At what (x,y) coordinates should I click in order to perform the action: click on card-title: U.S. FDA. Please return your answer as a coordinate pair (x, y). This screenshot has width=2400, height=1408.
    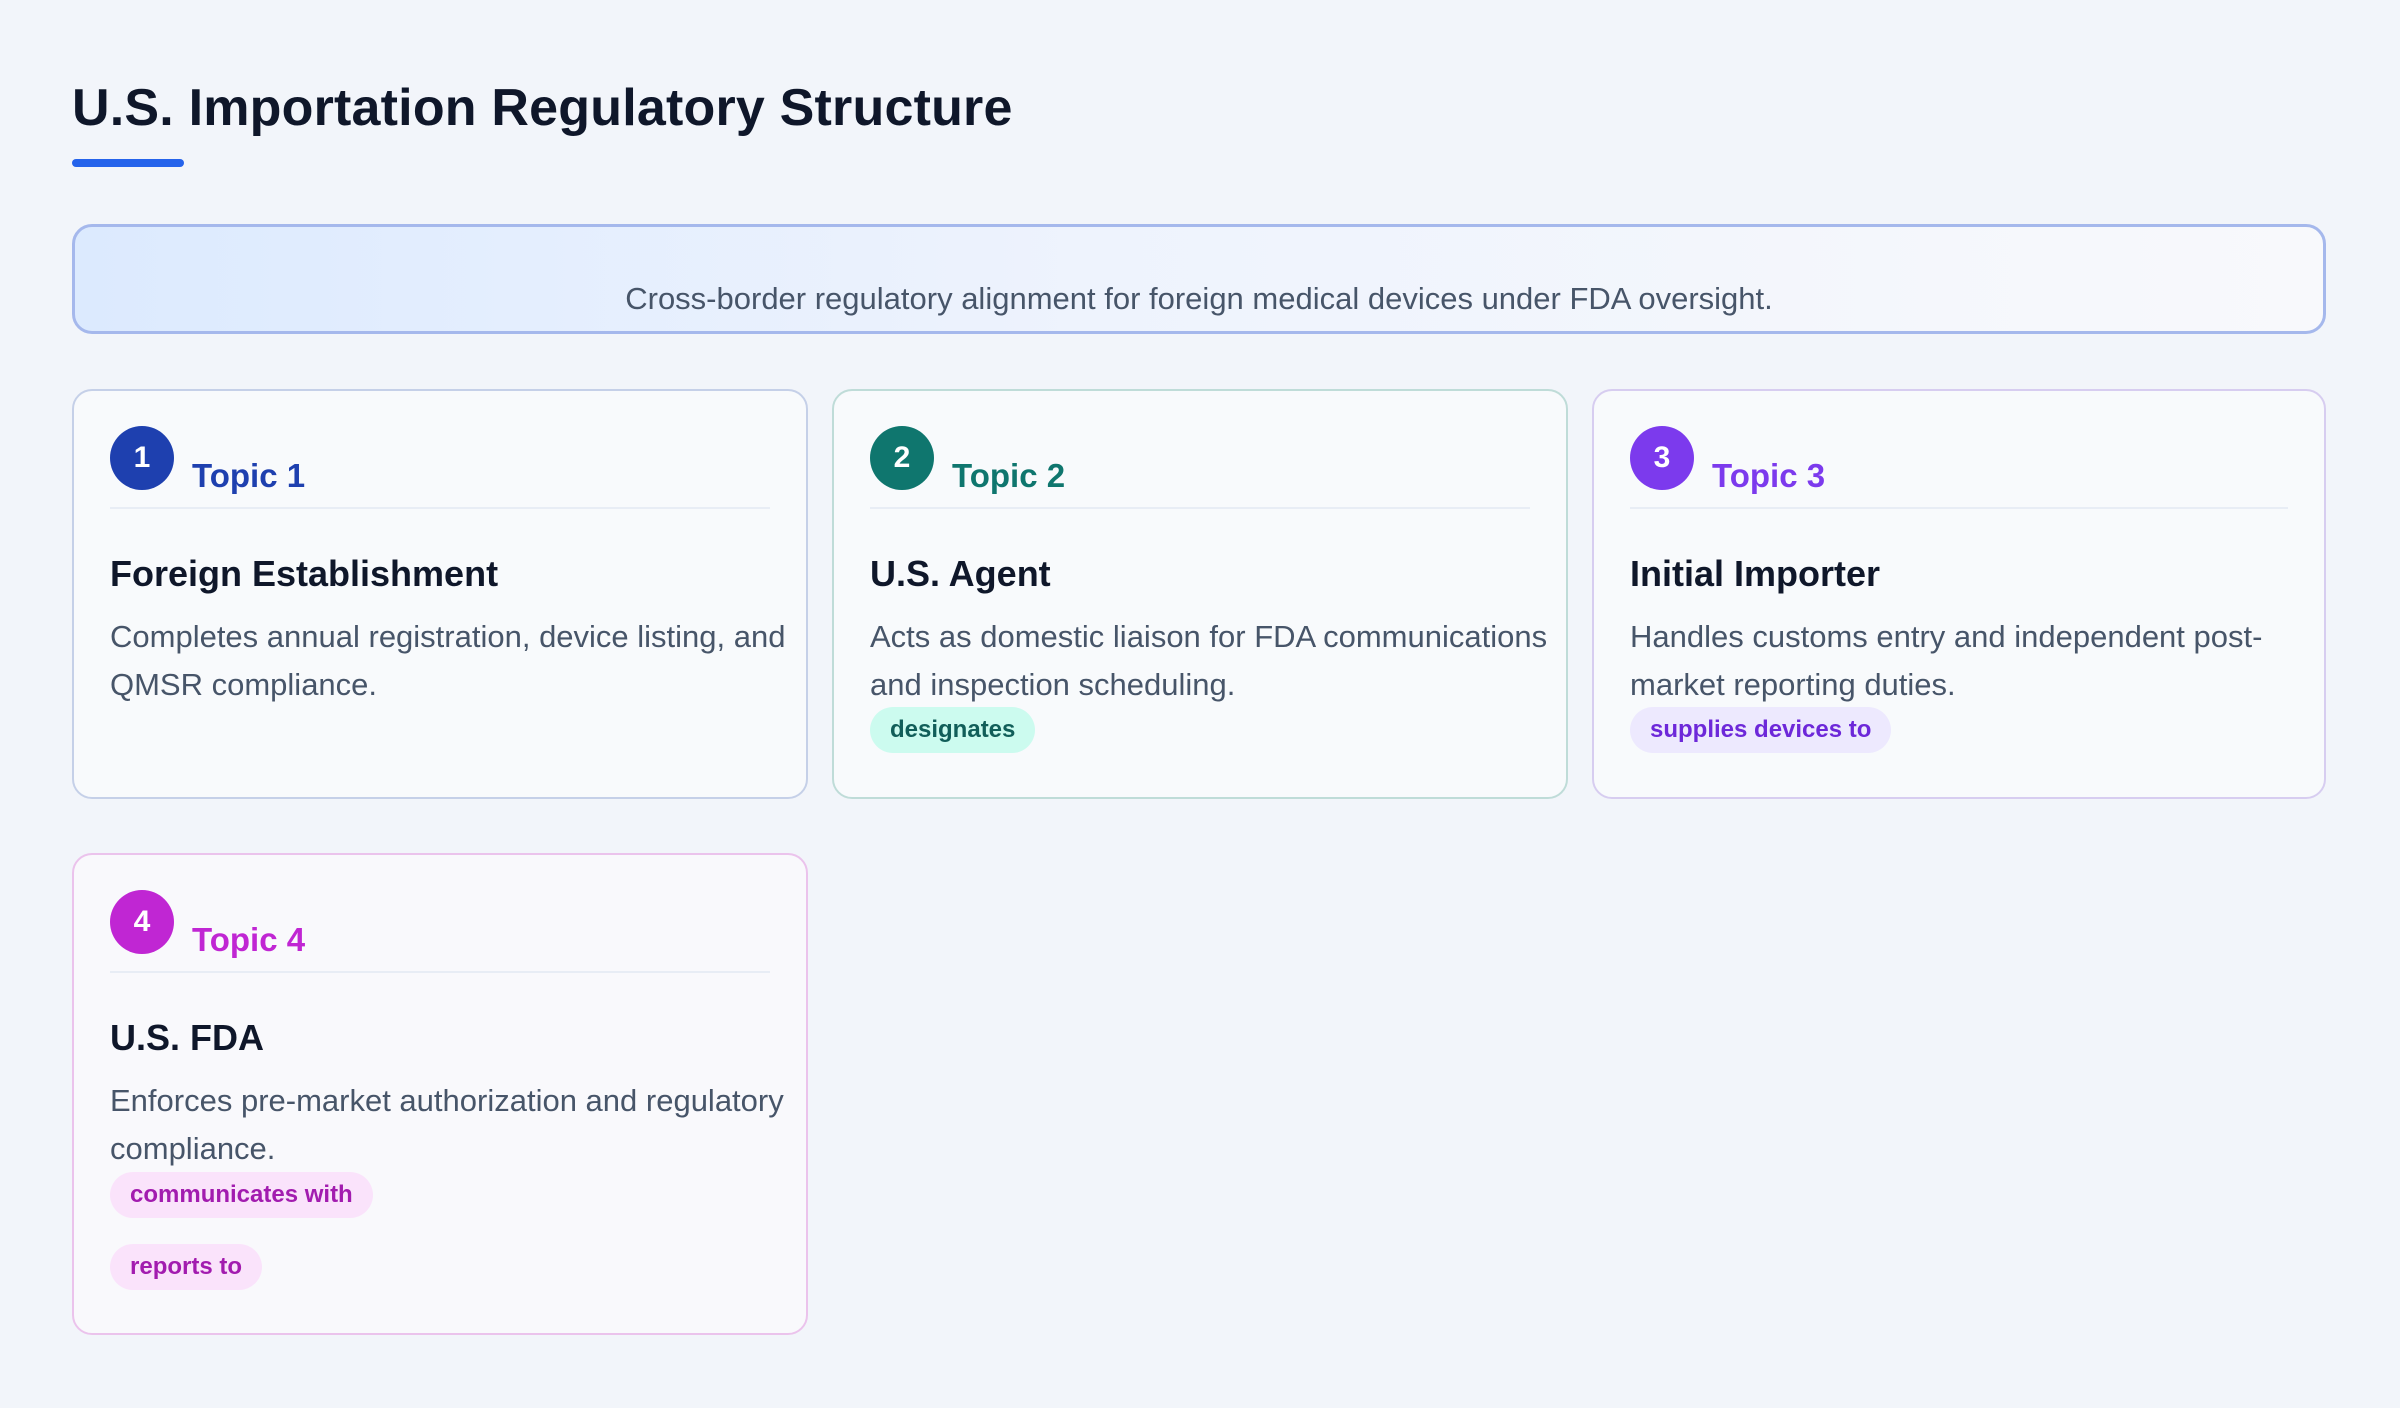
    Looking at the image, I should click on (187, 1037).